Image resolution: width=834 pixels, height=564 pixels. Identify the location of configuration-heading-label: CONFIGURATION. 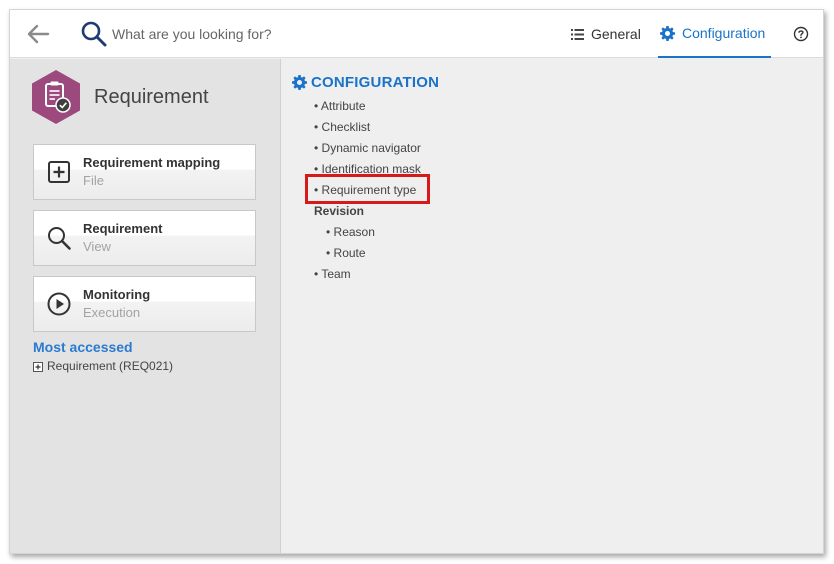
(375, 82).